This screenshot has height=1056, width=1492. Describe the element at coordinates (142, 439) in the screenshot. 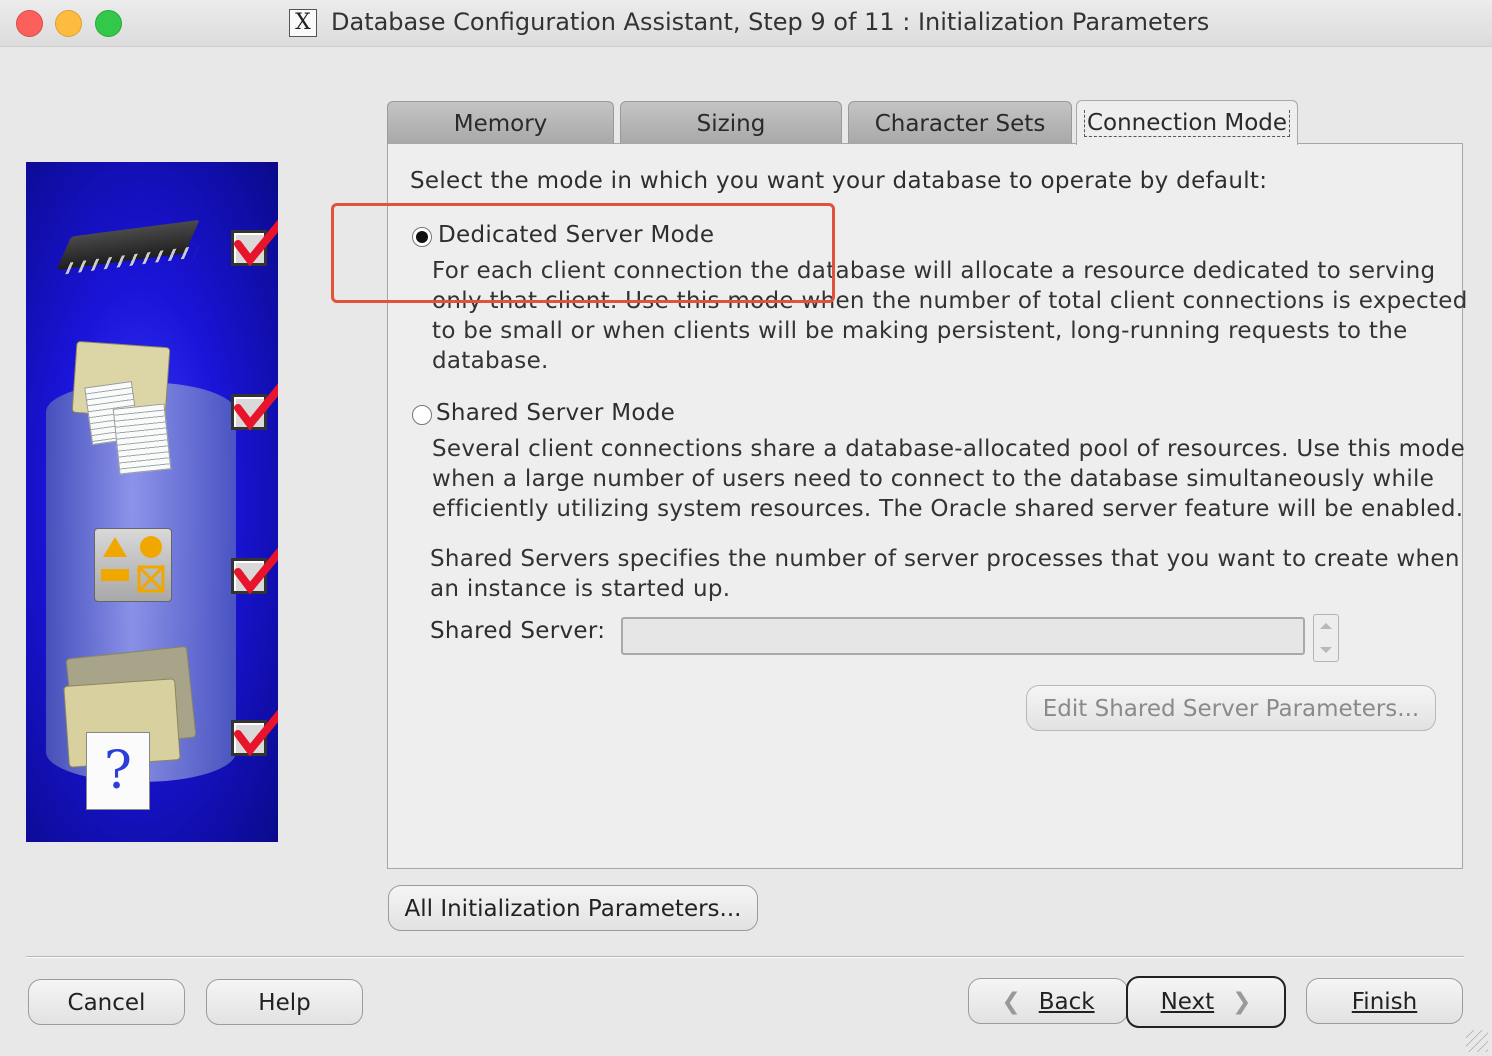

I see `document-page-graphic` at that location.